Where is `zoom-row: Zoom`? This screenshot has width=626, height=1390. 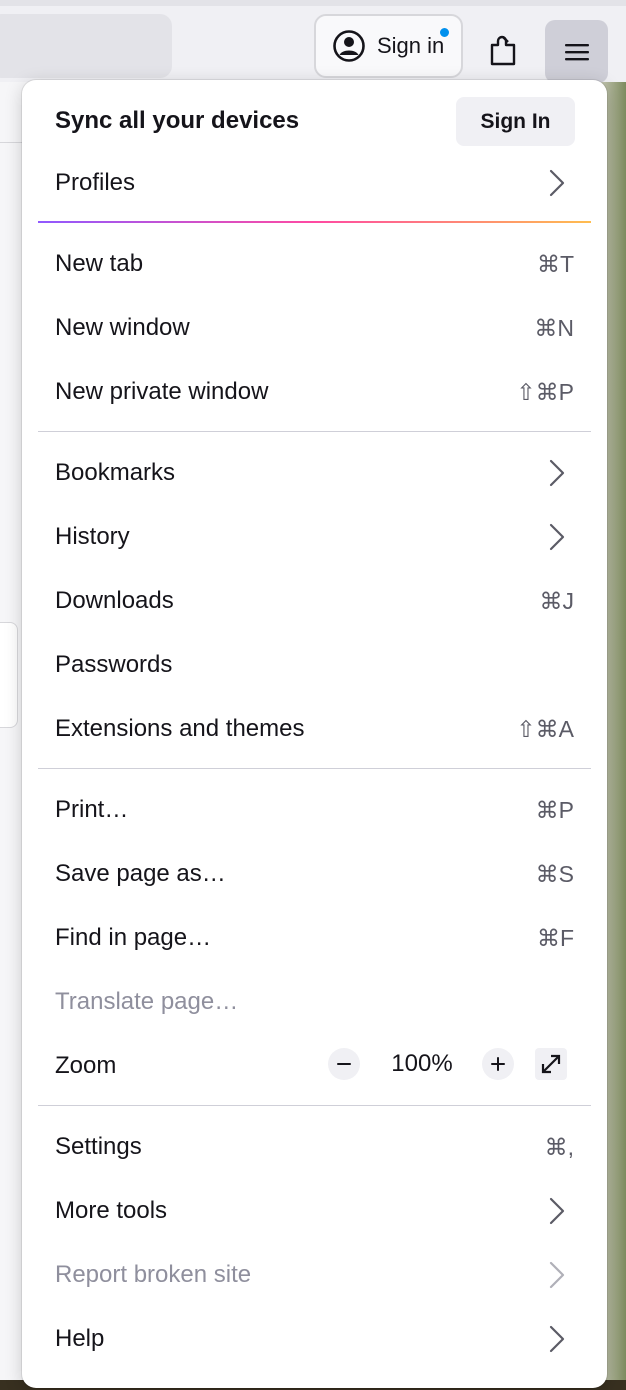 zoom-row: Zoom is located at coordinates (314, 1066).